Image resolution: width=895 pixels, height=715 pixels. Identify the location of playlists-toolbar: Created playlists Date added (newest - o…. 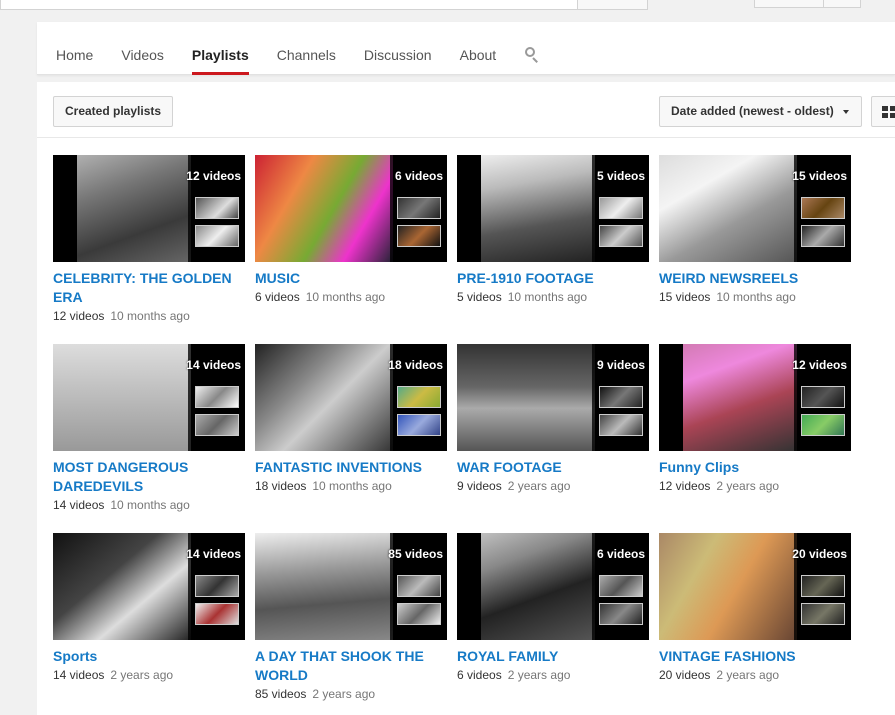
(466, 110).